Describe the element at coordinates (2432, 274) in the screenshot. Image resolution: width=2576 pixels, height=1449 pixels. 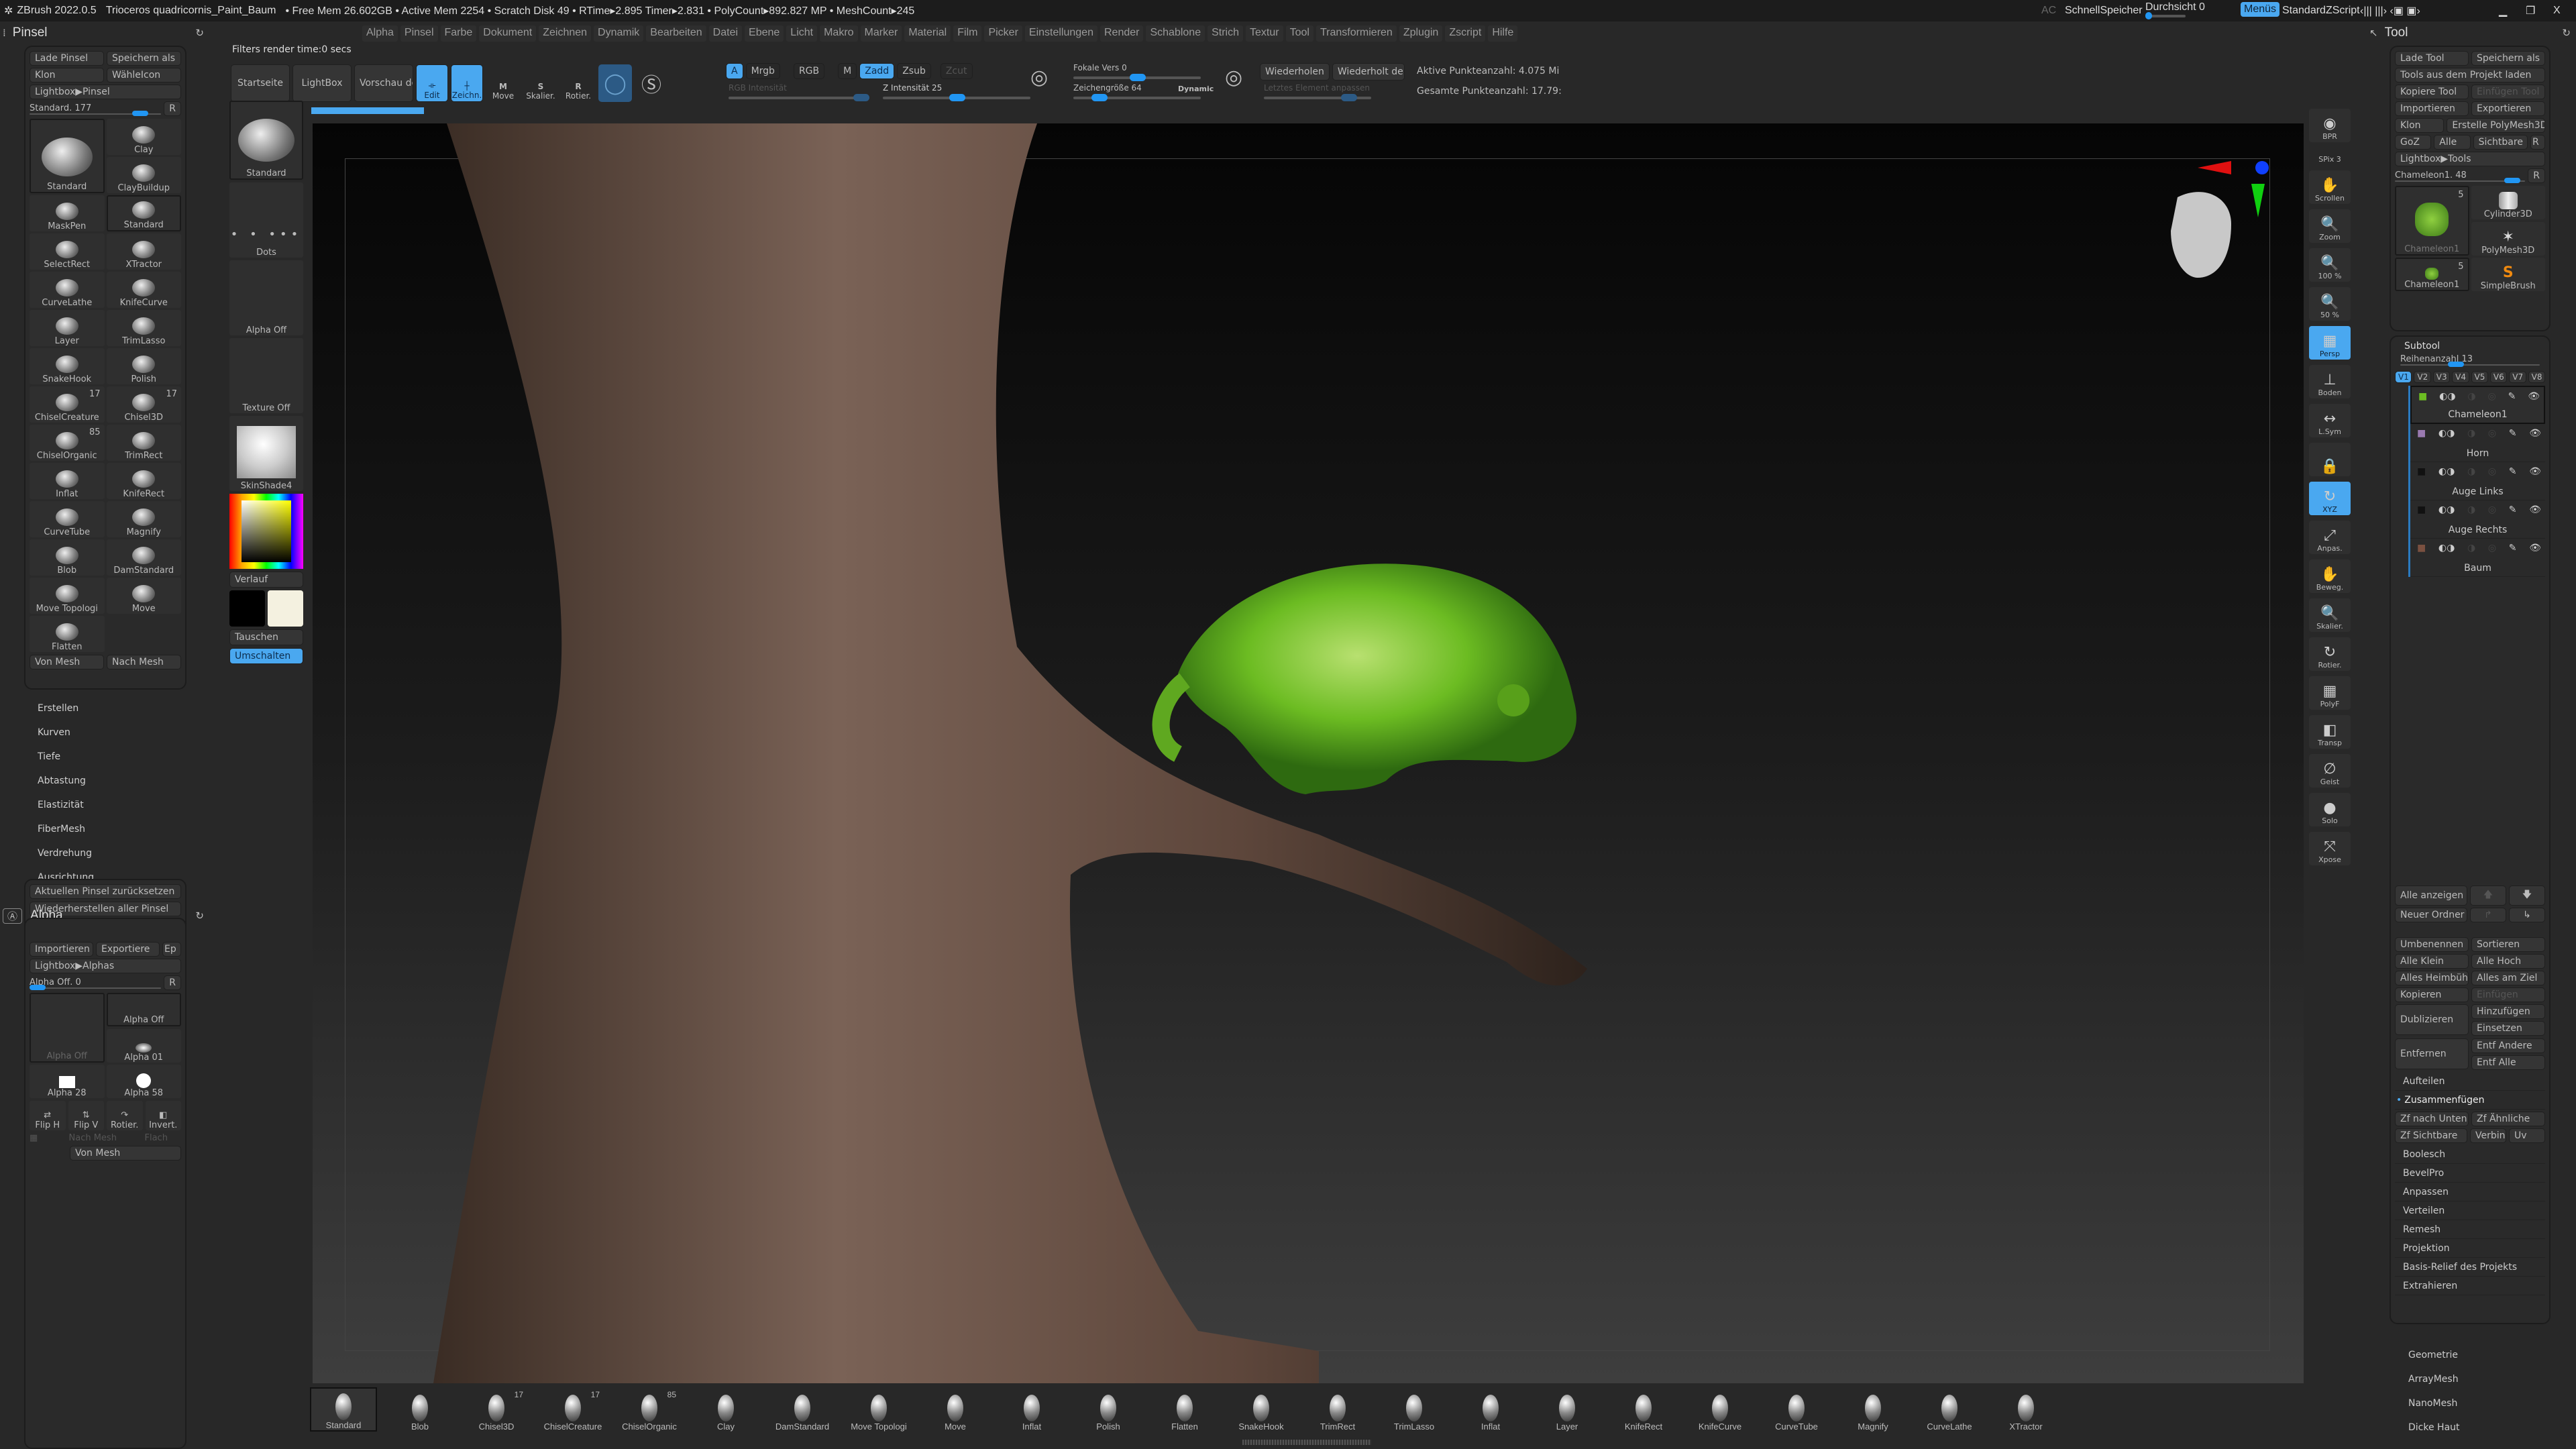
I see `tool-chameleon-sub: 5 Chameleon1` at that location.